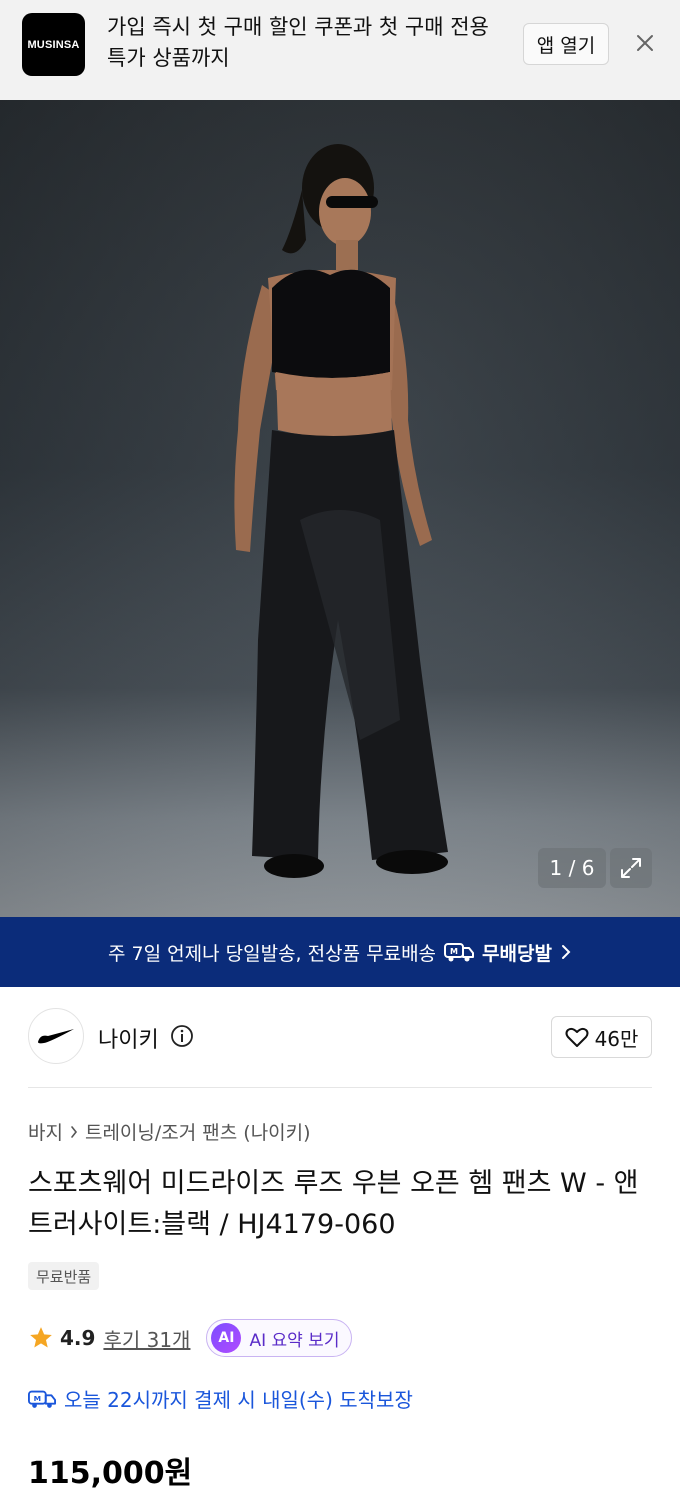  I want to click on expand-icon, so click(631, 868).